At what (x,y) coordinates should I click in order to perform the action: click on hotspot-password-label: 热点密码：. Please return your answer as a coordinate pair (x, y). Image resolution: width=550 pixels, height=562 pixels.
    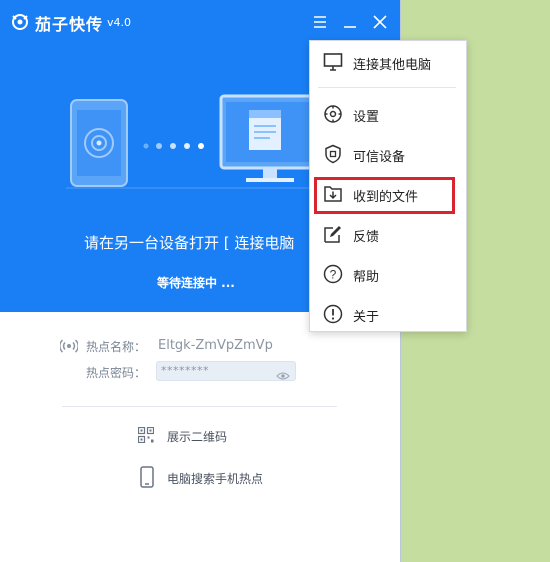
    Looking at the image, I should click on (116, 373).